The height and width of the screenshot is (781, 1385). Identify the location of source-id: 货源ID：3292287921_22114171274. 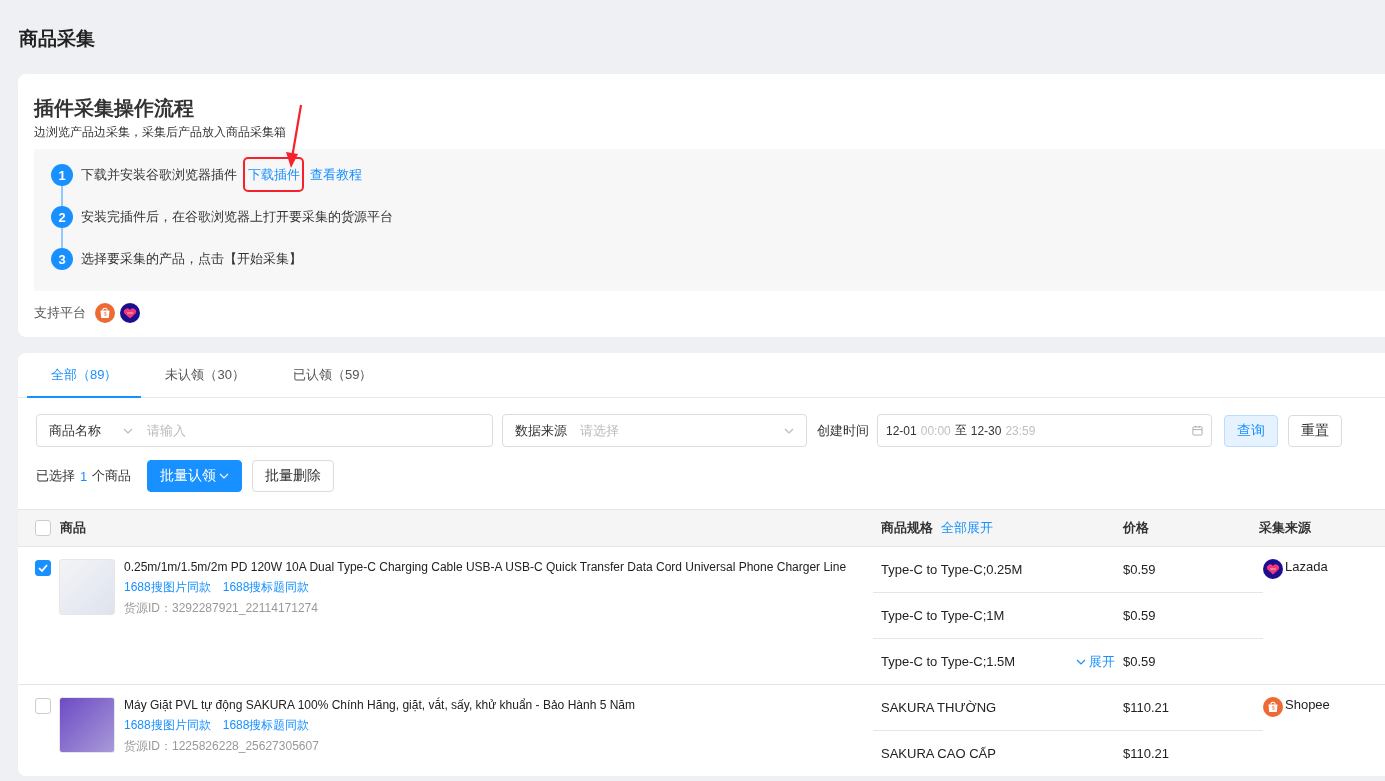
(221, 608).